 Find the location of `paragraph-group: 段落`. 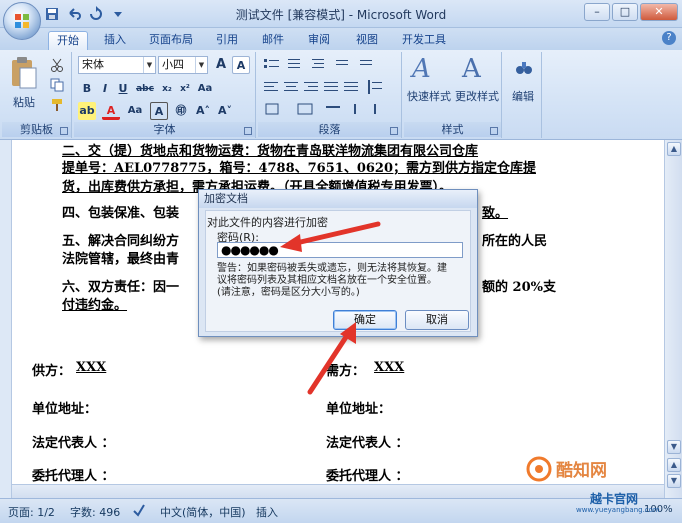

paragraph-group: 段落 is located at coordinates (330, 95).